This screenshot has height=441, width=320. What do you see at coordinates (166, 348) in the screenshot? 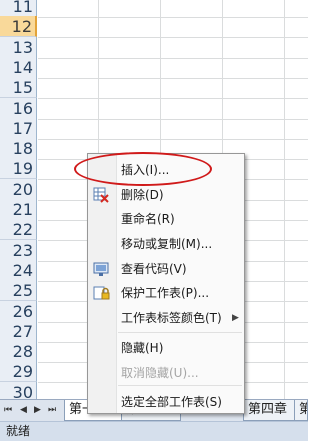
I see `menu-item: 隐藏(H)` at bounding box center [166, 348].